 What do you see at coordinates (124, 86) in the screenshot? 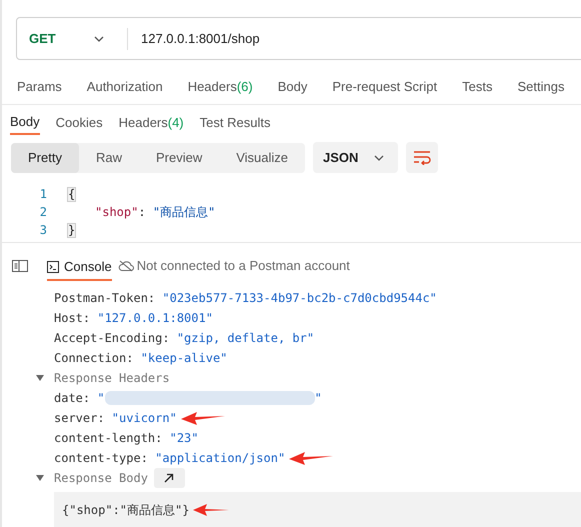
I see `request-tab: Authorization` at bounding box center [124, 86].